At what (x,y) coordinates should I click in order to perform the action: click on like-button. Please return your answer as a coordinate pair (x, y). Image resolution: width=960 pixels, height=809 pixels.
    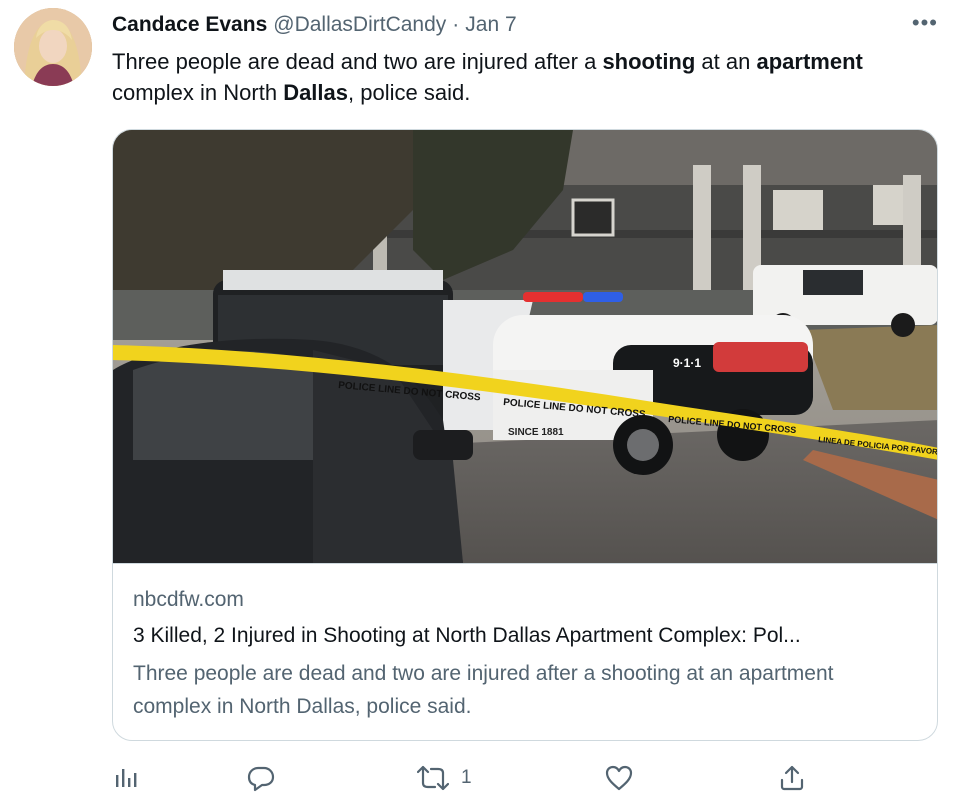
    Looking at the image, I should click on (619, 778).